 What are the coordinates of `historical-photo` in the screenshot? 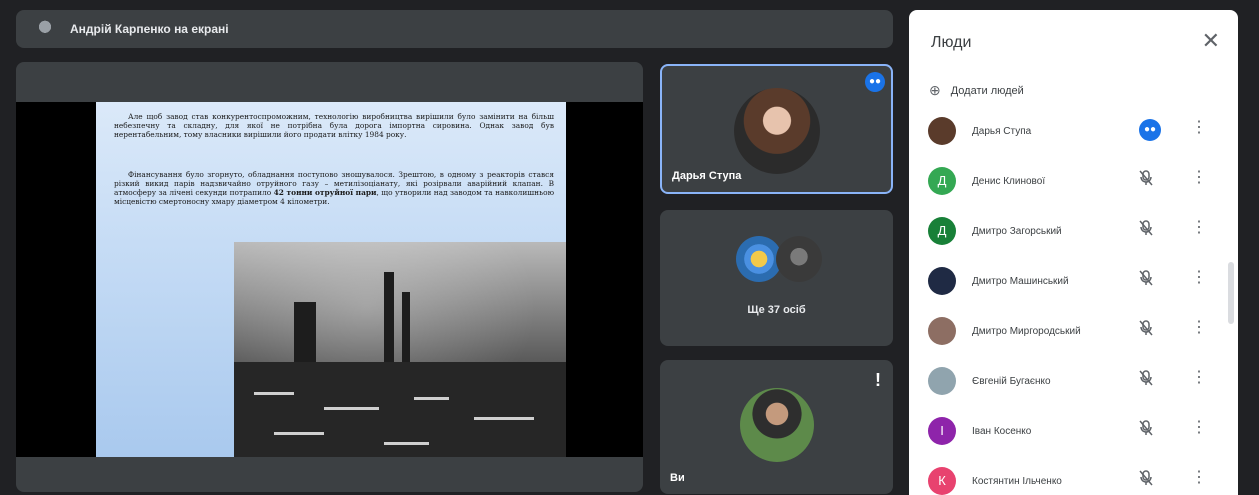 It's located at (400, 349).